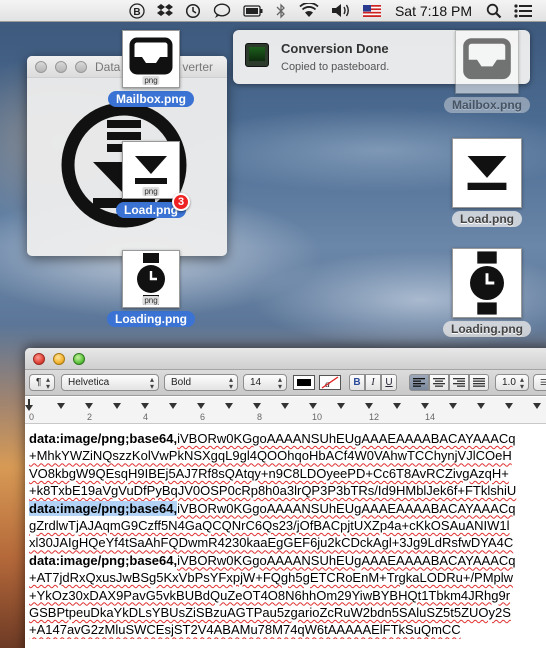 The height and width of the screenshot is (648, 546). What do you see at coordinates (487, 219) in the screenshot?
I see `file-label: Load.png` at bounding box center [487, 219].